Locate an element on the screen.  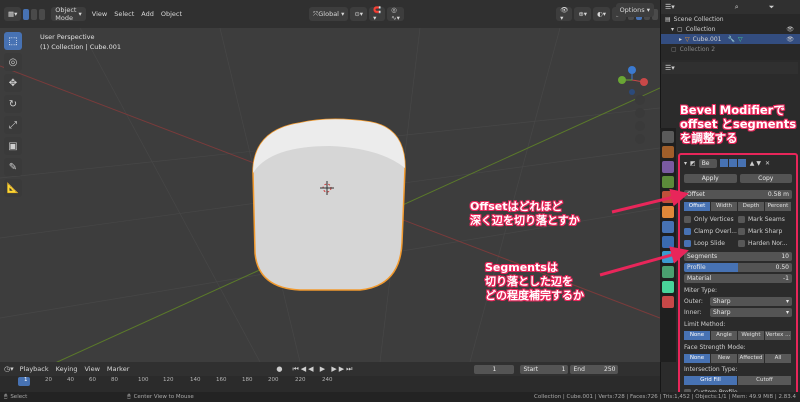
segments-arrow is located at coordinates (644, 261).